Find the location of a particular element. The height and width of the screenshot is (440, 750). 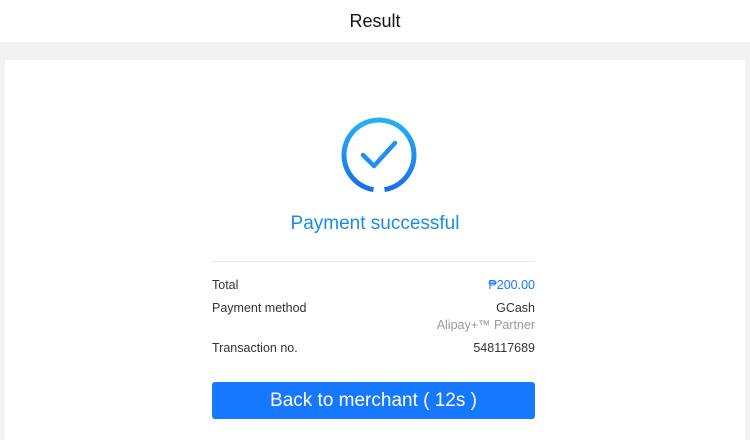

back-to-merchant-button: Back to merchant ( 12s ) is located at coordinates (373, 400).